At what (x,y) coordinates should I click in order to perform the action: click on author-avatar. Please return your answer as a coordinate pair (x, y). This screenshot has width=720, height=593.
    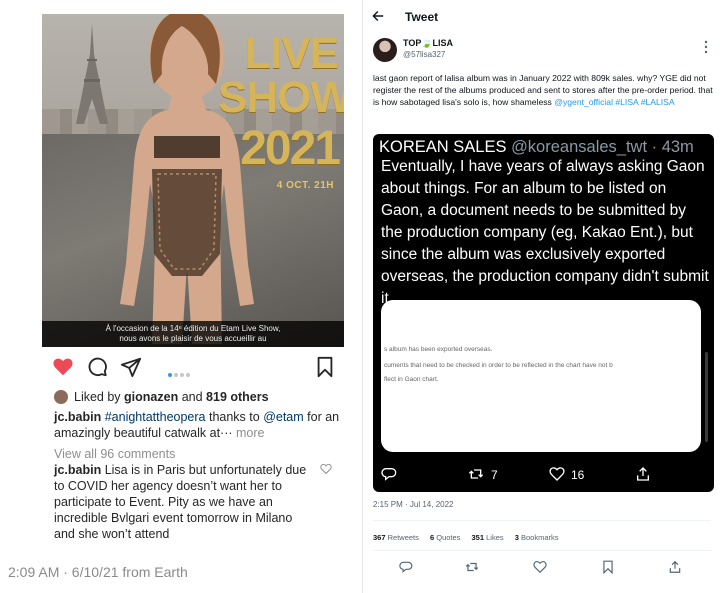
    Looking at the image, I should click on (385, 50).